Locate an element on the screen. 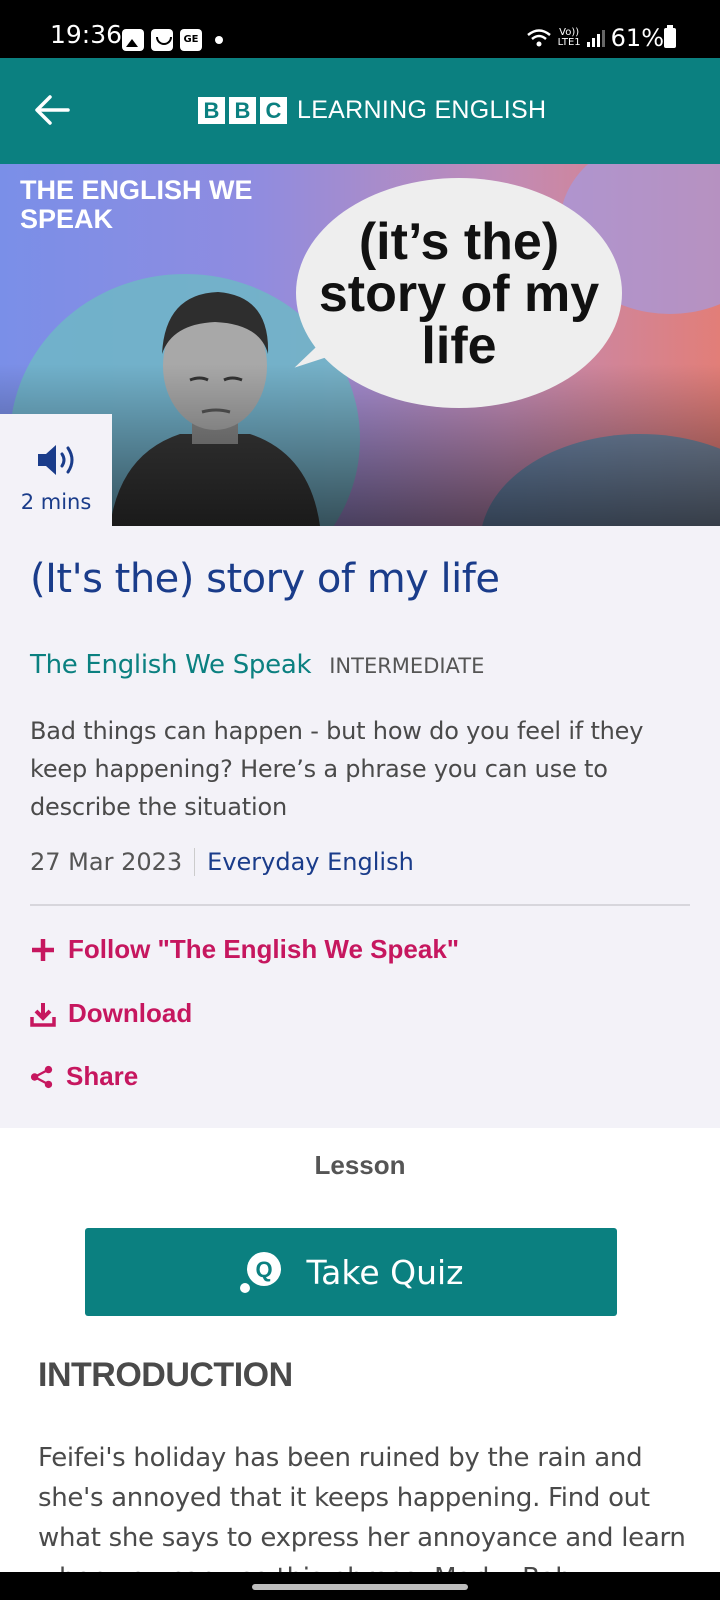 Image resolution: width=720 pixels, height=1600 pixels. notification-icons: GE is located at coordinates (172, 40).